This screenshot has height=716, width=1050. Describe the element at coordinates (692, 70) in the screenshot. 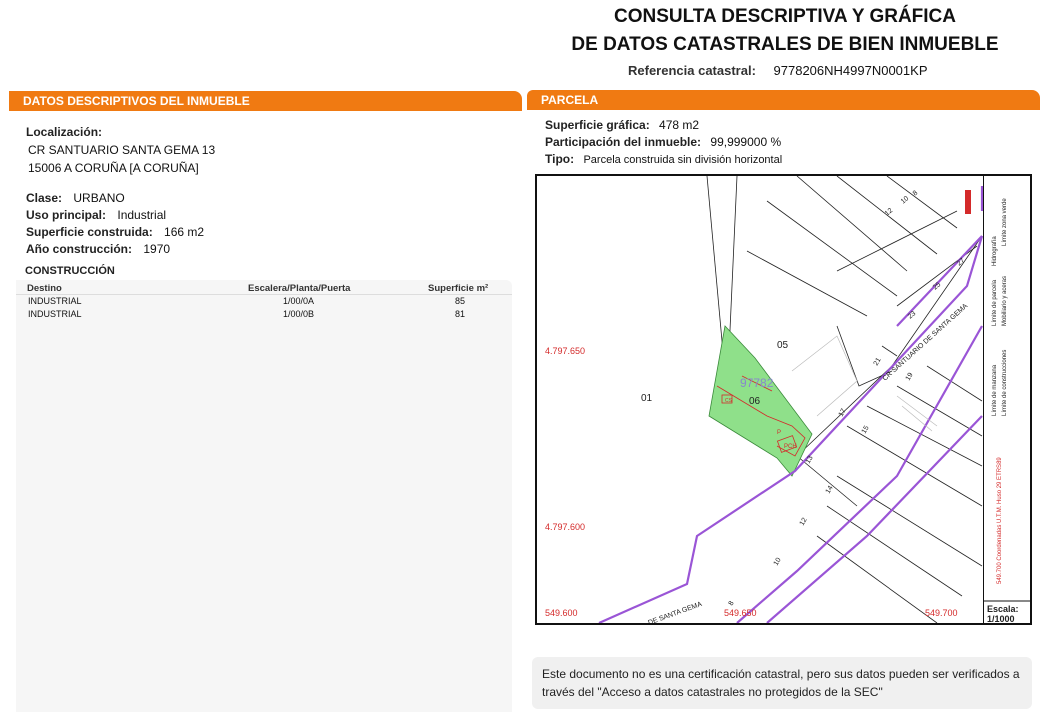

I see `reference-label: Referencia catastral:` at that location.